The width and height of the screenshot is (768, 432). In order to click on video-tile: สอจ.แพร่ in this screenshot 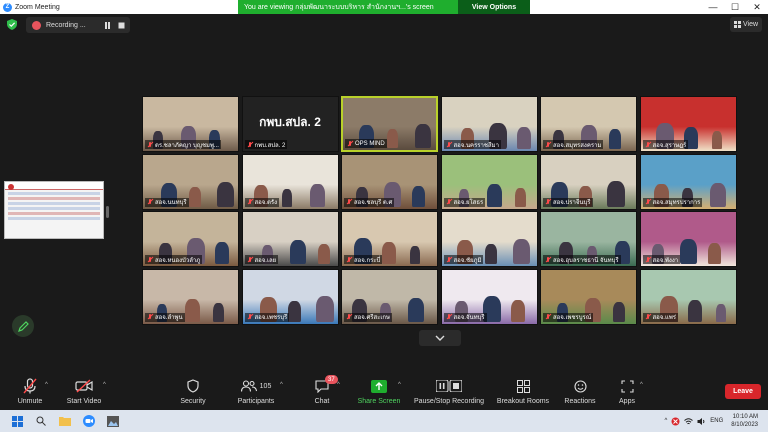, I will do `click(688, 296)`.